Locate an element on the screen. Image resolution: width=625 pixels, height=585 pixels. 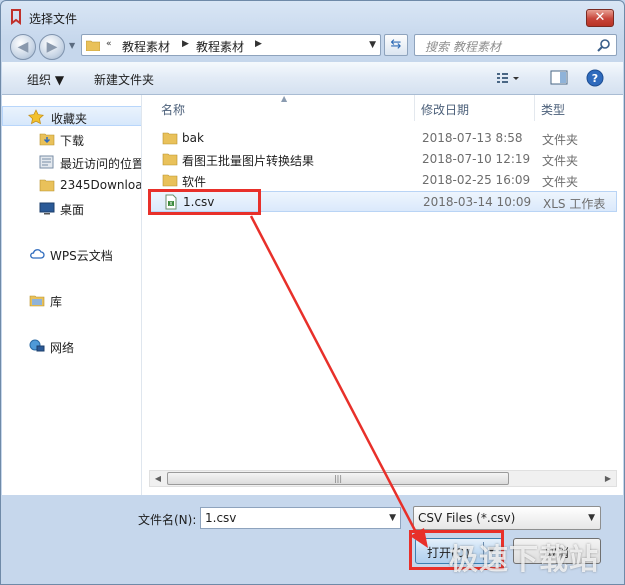
file-date: 2018-03-14 10:09 is located at coordinates (477, 202).